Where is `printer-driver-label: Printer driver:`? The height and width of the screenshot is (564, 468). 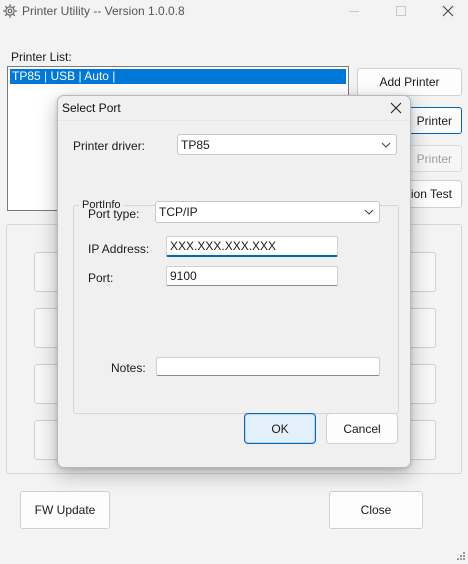
printer-driver-label: Printer driver: is located at coordinates (109, 146).